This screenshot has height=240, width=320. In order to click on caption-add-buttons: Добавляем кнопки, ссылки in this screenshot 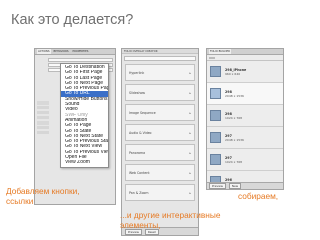, I will do `click(43, 196)`.